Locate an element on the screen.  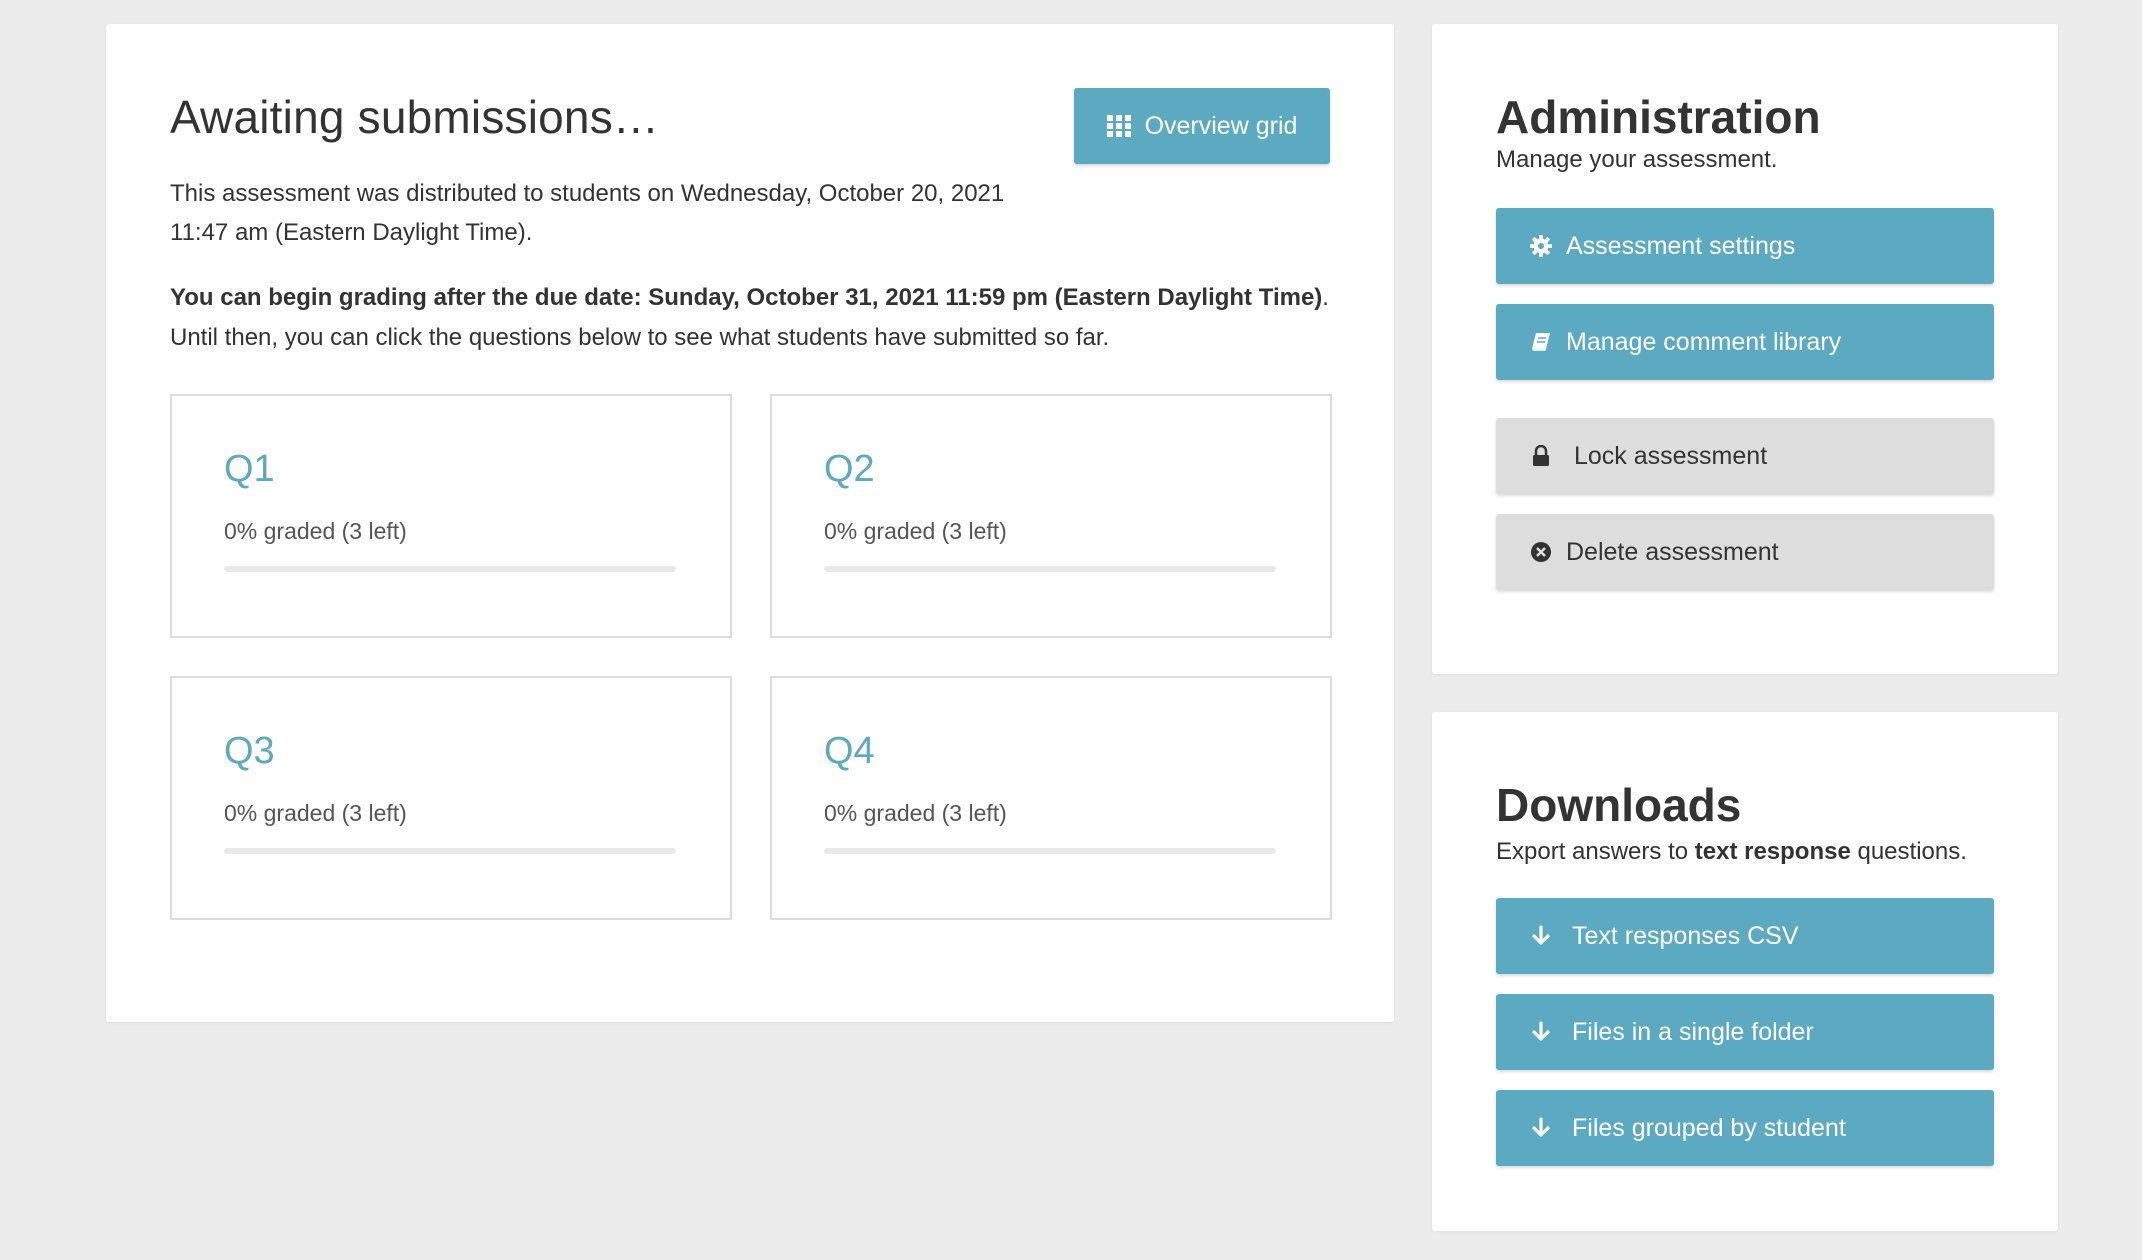
times-circle-icon is located at coordinates (1541, 552).